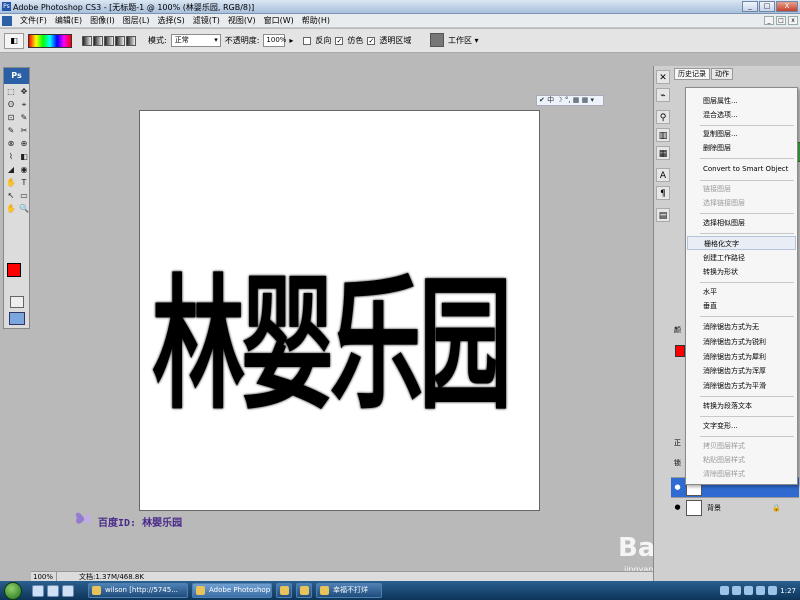  I want to click on angle-gradient-button, so click(109, 40).